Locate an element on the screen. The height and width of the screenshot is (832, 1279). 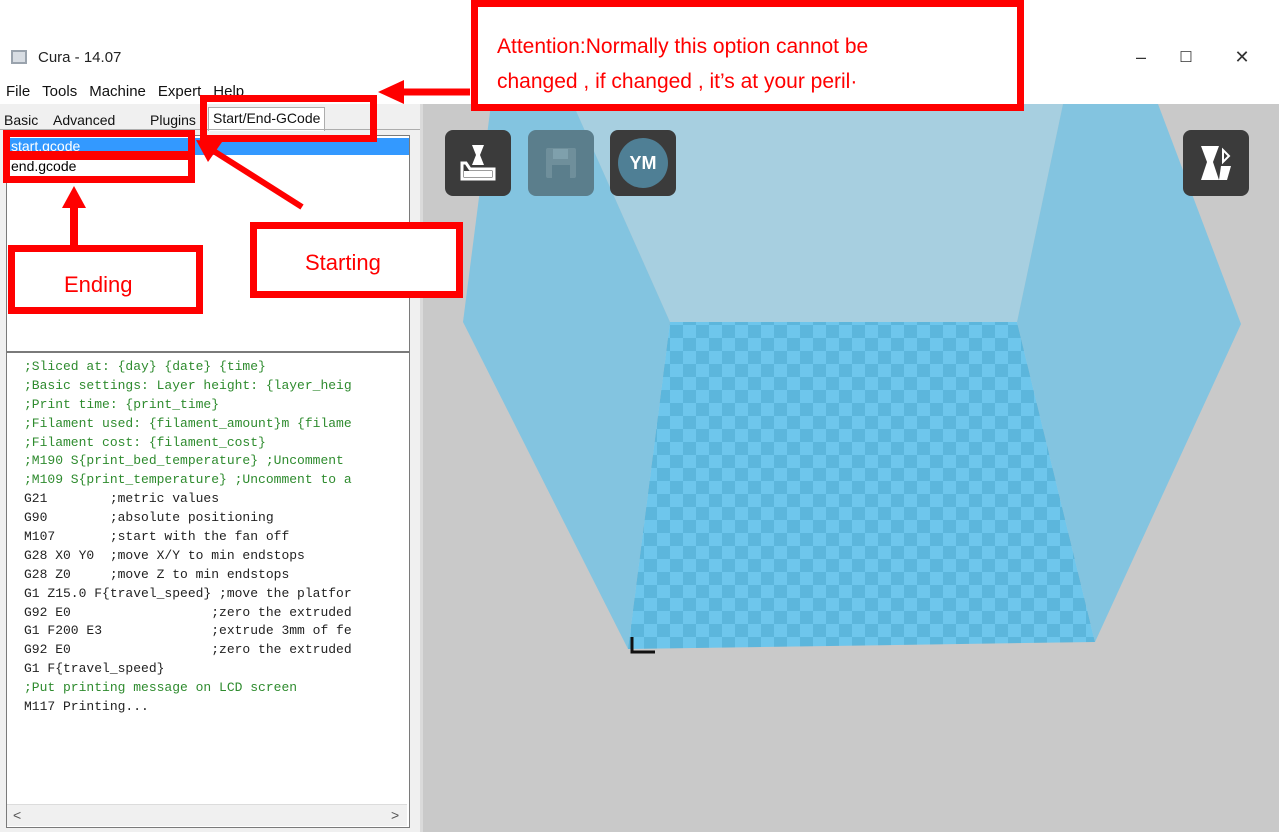
gcode-line: ;Filament cost: {filament_cost} is located at coordinates (145, 442).